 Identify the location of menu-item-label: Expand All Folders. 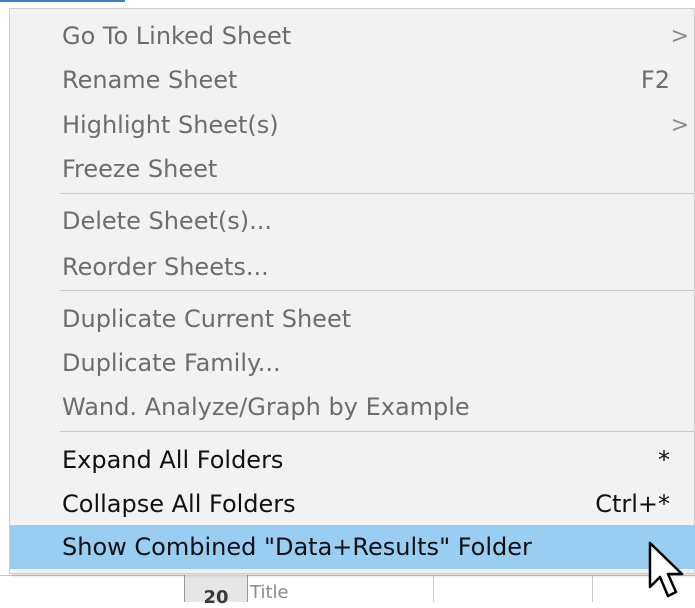
(173, 460).